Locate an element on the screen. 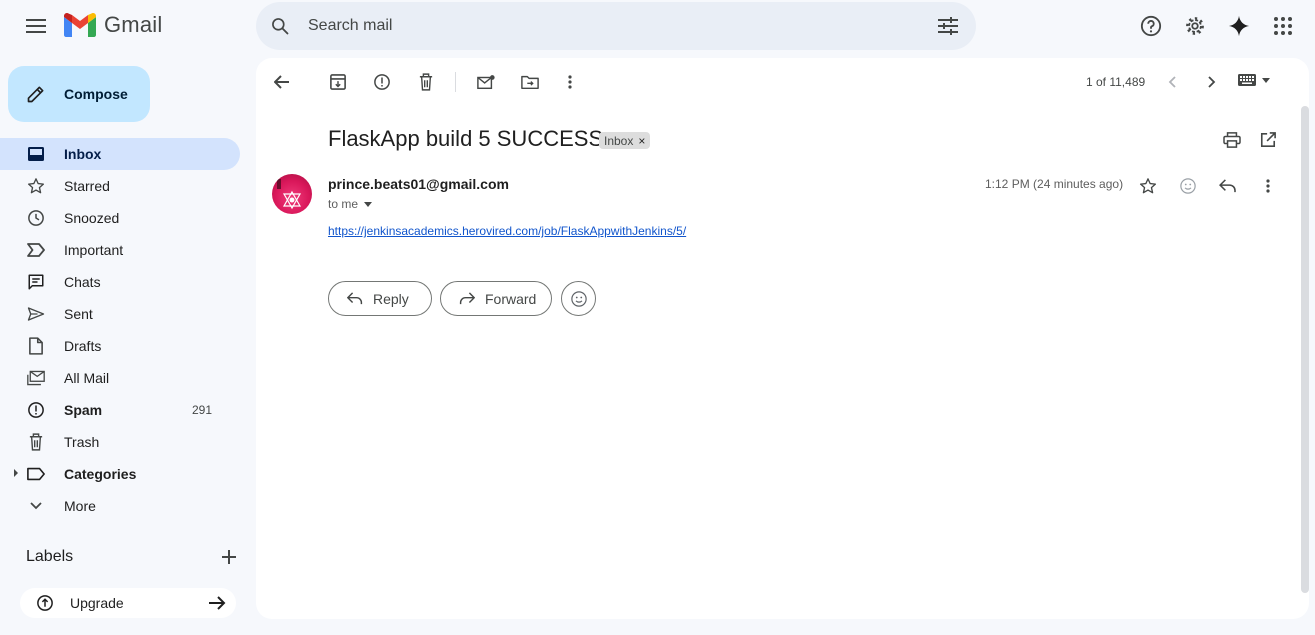 The image size is (1315, 635). forward-label: Forward is located at coordinates (511, 298).